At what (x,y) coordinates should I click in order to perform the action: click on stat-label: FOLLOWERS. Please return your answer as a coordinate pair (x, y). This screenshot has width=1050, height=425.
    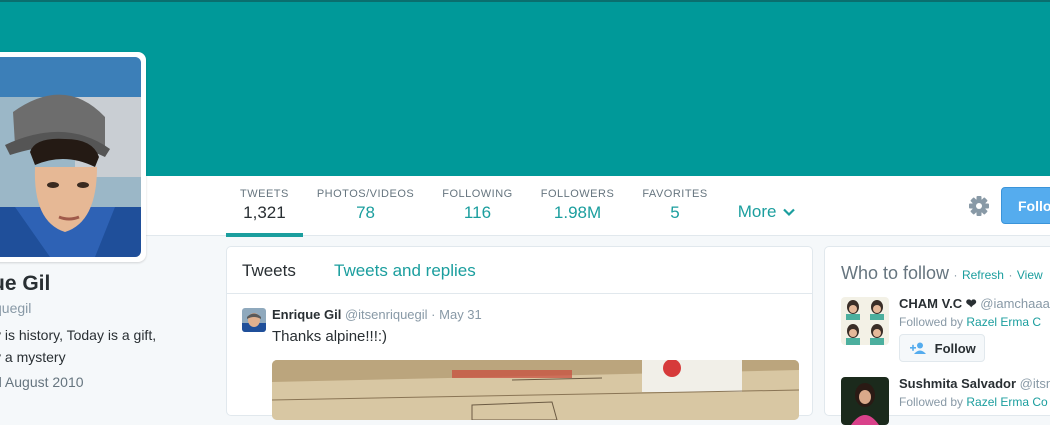
    Looking at the image, I should click on (577, 194).